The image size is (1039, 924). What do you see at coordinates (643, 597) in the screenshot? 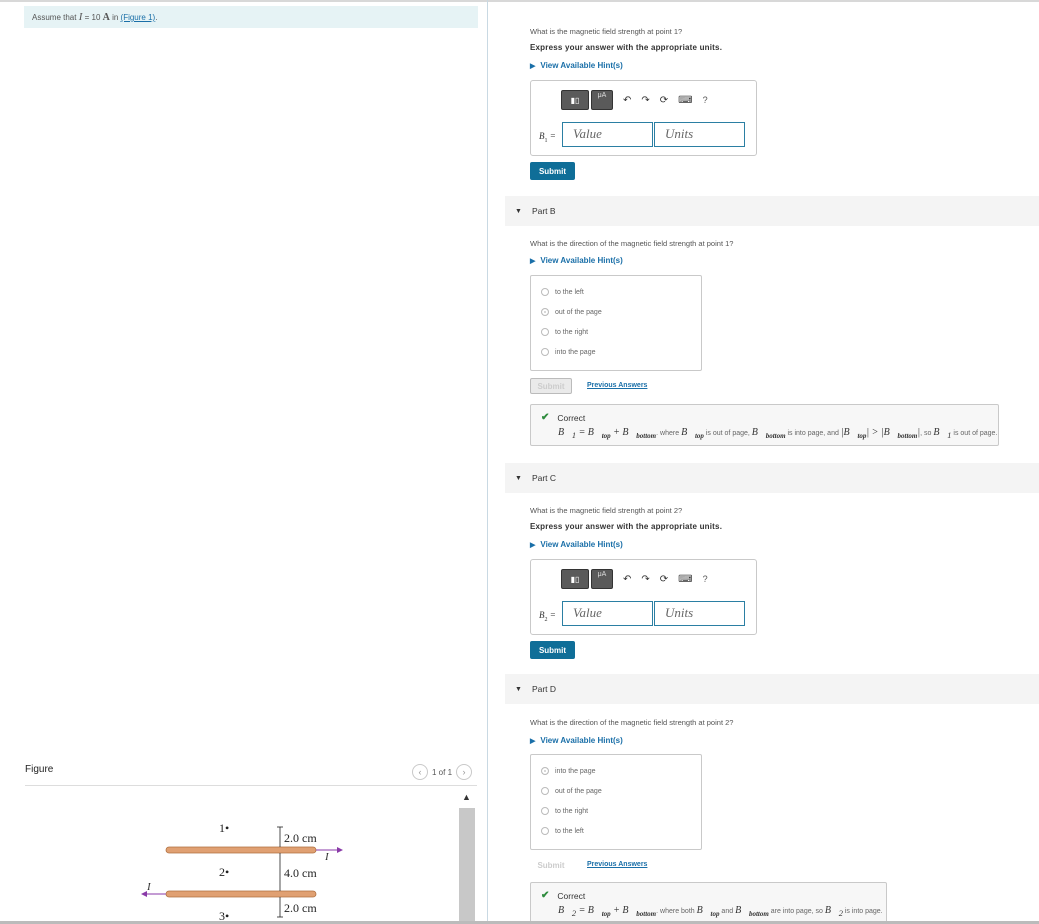
I see `partC-answer-editor: ▮▯ μA ↶ ↷ ⟳ ⌨ ? B2 = Value Units` at bounding box center [643, 597].